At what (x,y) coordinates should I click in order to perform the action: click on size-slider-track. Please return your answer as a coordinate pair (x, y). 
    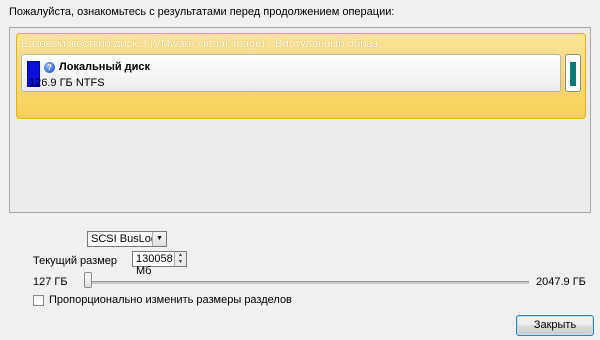
    Looking at the image, I should click on (307, 282).